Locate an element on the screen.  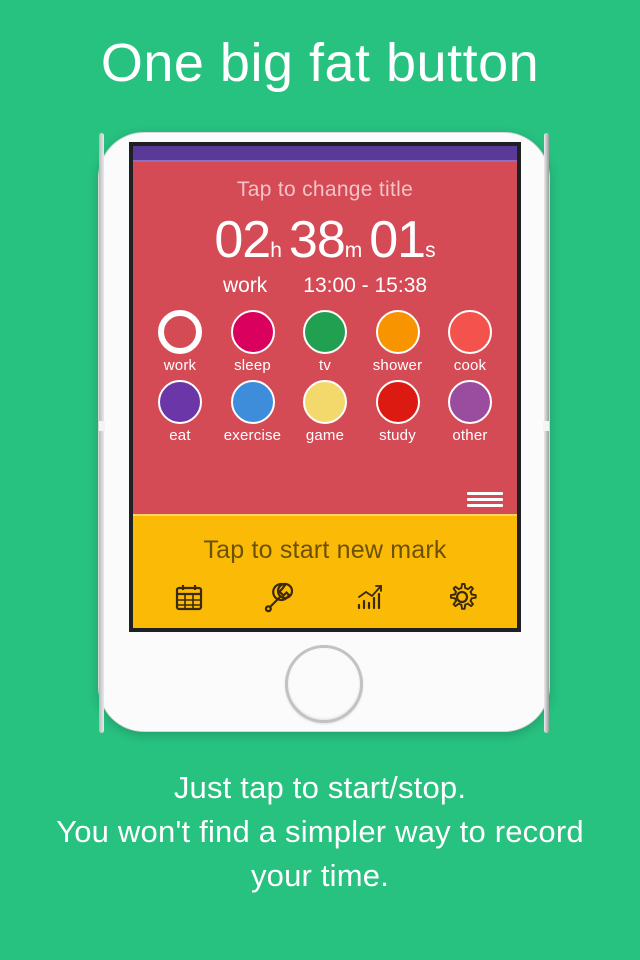
bottom-toolbar is located at coordinates (325, 597).